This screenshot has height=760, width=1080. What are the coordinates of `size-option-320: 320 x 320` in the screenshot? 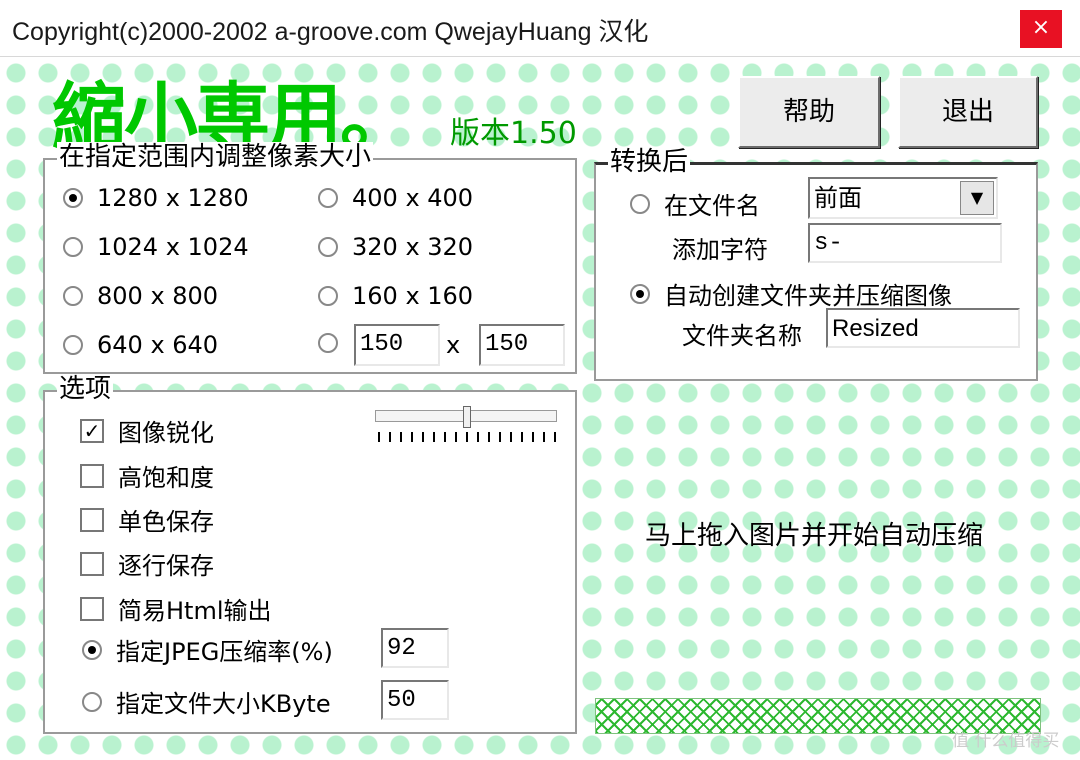 It's located at (395, 247).